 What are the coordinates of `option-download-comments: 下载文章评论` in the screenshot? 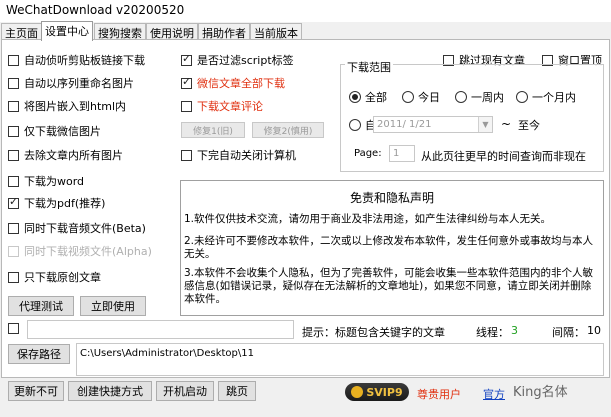 It's located at (222, 106).